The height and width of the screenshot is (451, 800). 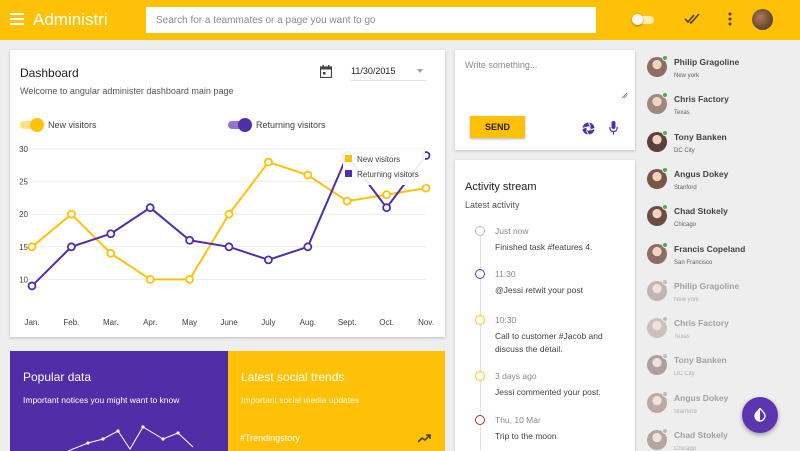 What do you see at coordinates (347, 322) in the screenshot?
I see `x-tick-label: Sept.` at bounding box center [347, 322].